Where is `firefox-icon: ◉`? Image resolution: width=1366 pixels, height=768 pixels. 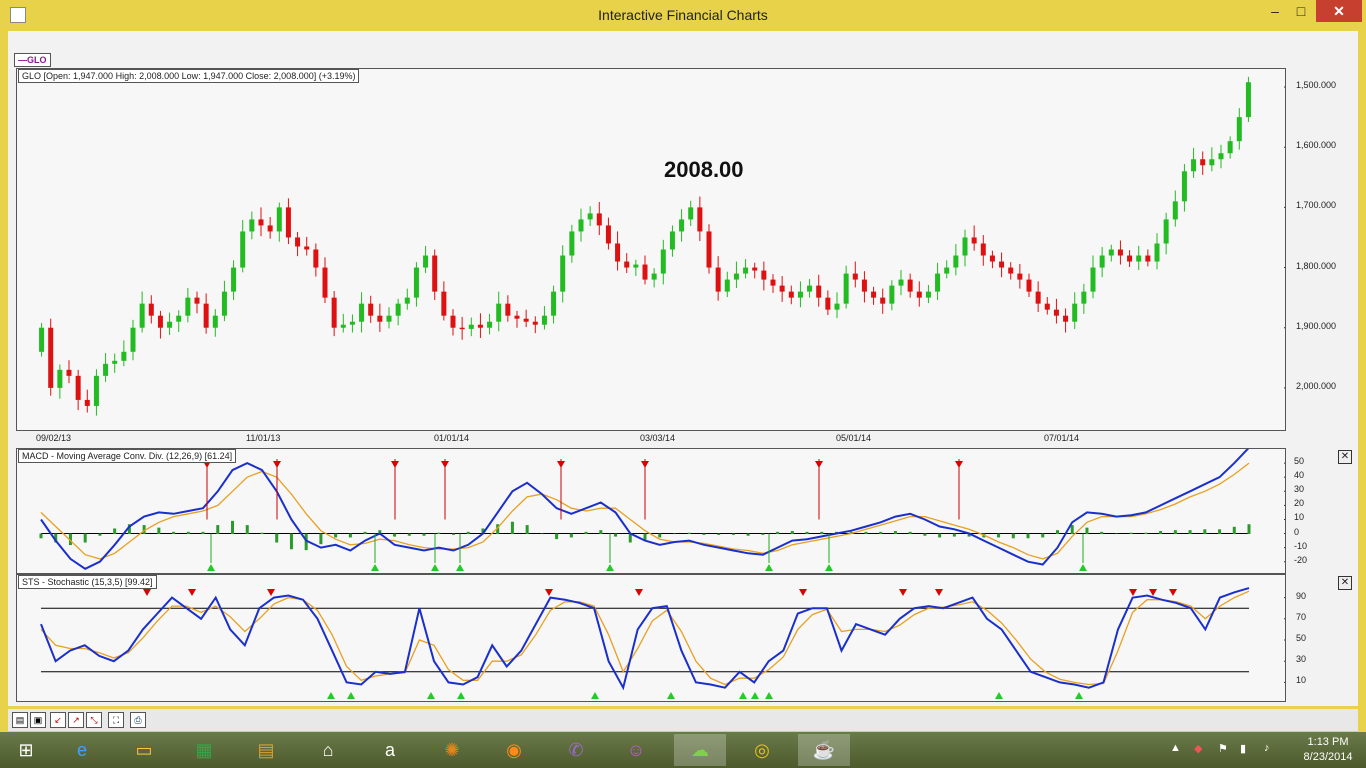 firefox-icon: ◉ is located at coordinates (514, 750).